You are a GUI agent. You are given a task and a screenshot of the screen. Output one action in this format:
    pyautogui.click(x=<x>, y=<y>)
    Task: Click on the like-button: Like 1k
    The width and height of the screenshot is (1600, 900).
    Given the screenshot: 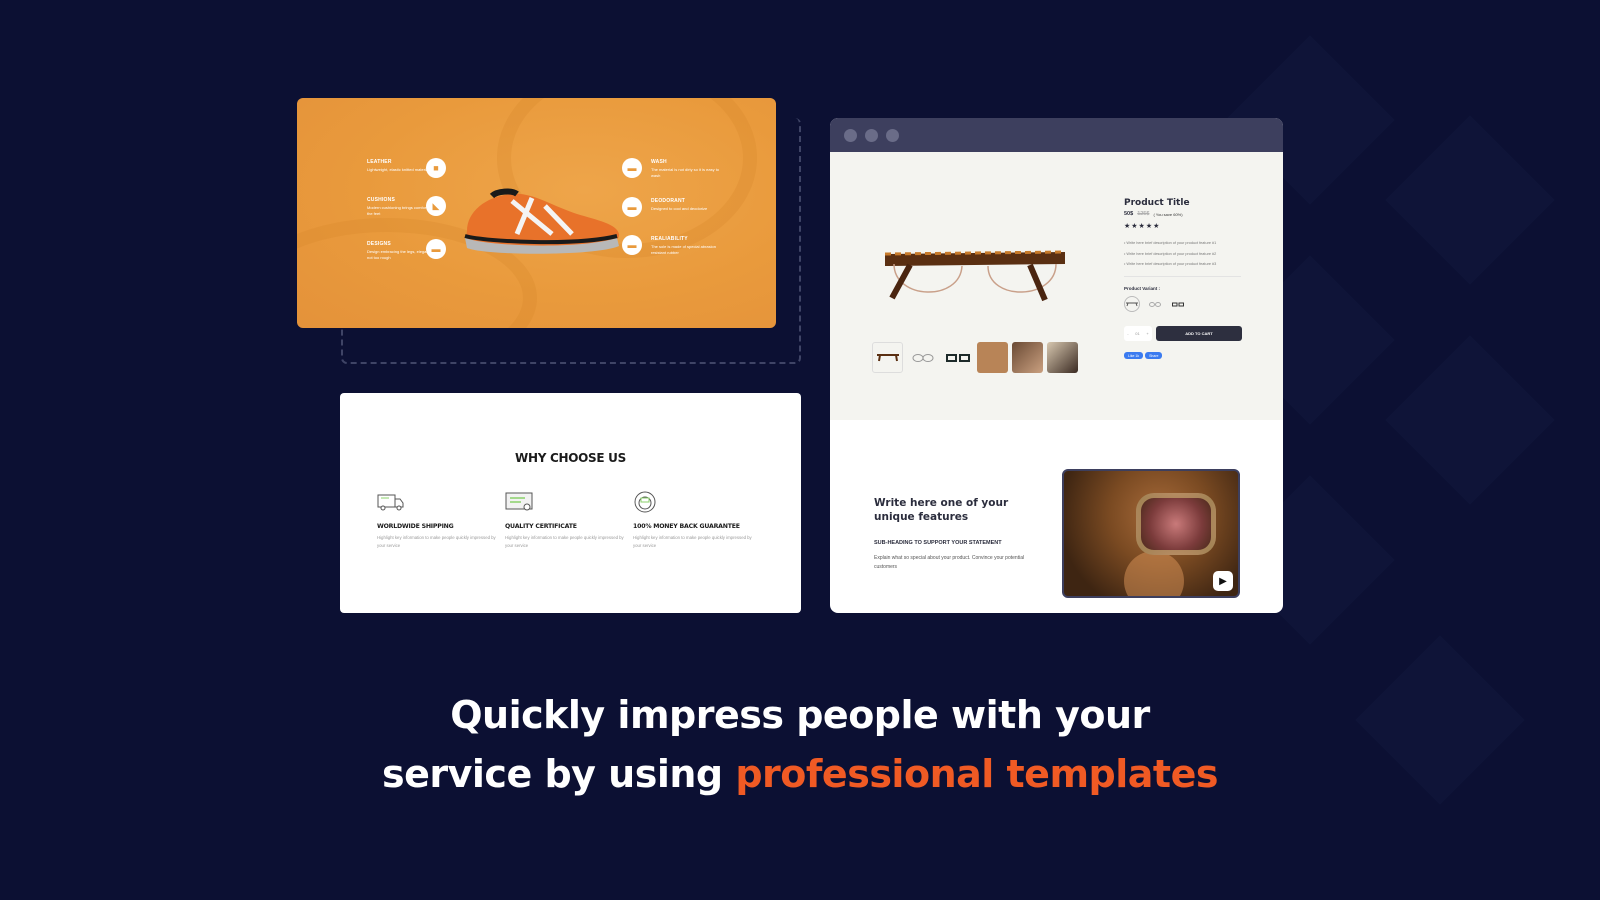 What is the action you would take?
    pyautogui.click(x=1134, y=355)
    